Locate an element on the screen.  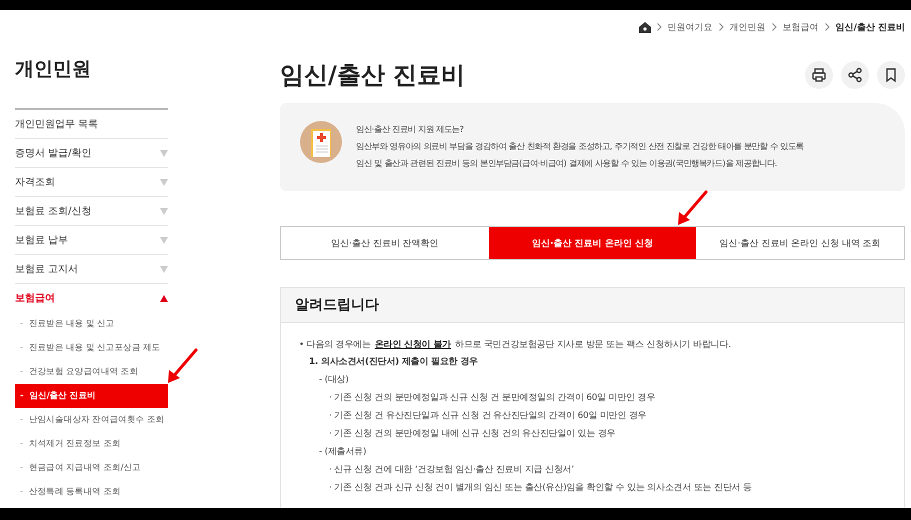
sidebar-subitem: - 진료받은 내용 및 신고포상금 제도 is located at coordinates (91, 348).